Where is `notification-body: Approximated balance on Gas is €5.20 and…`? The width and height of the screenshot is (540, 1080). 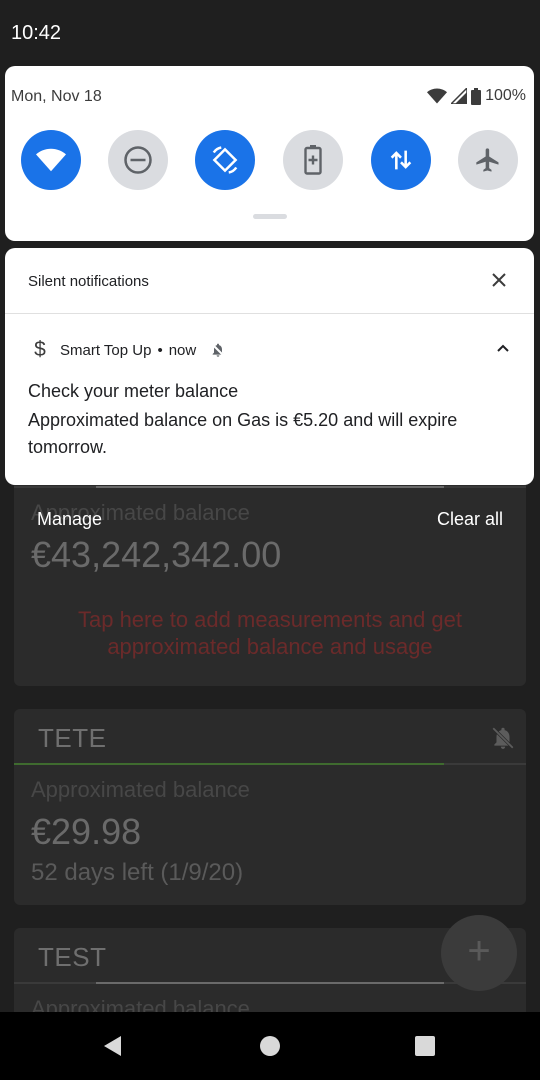 notification-body: Approximated balance on Gas is €5.20 and… is located at coordinates (243, 433).